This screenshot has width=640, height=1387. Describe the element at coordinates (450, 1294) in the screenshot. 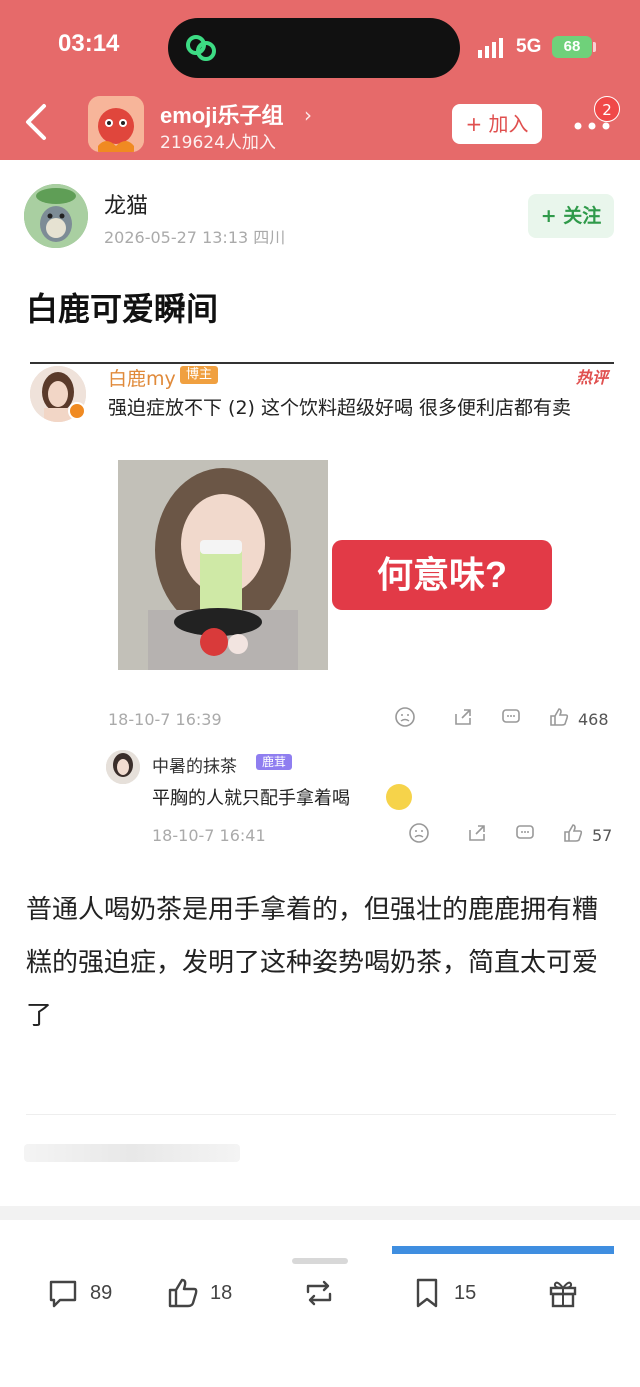

I see `bookmark-button: 15` at that location.